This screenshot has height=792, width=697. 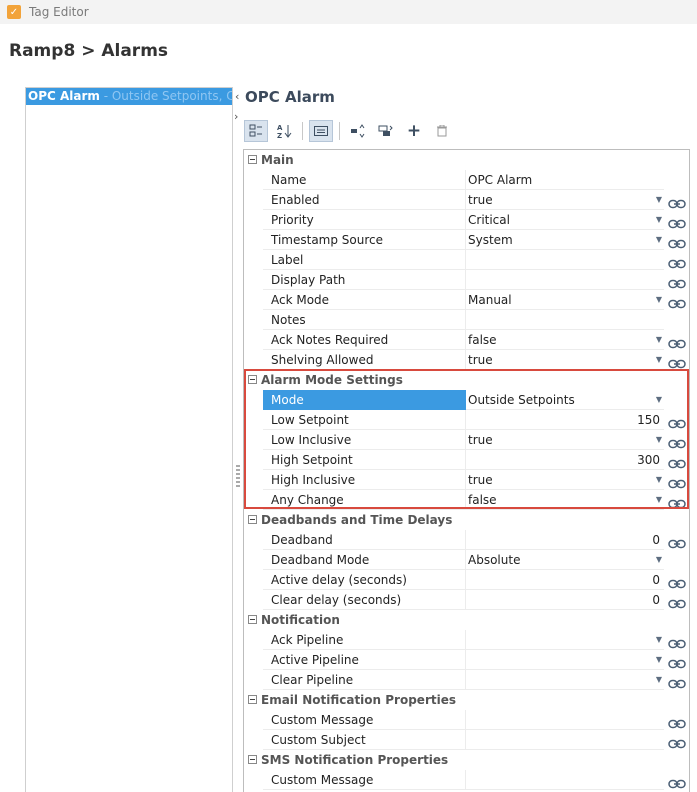 I want to click on property-row: Priority Critical ▼, so click(x=466, y=220).